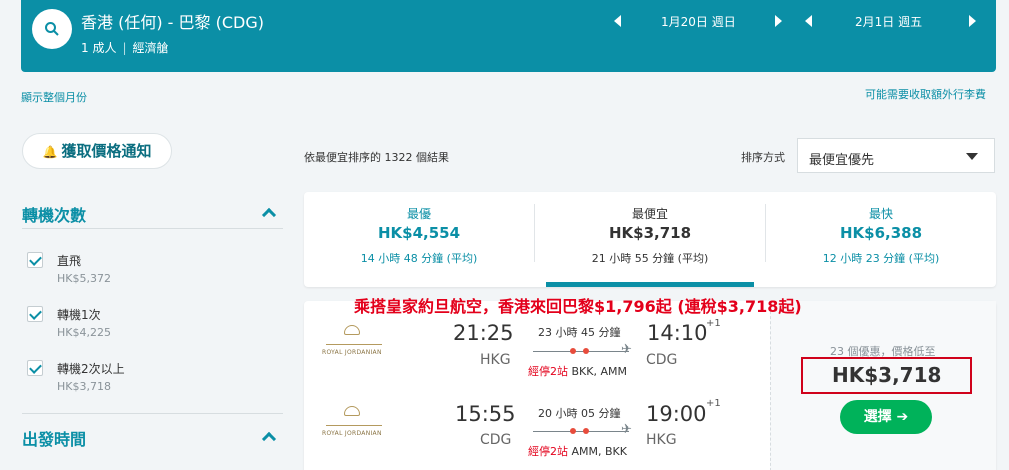  What do you see at coordinates (881, 258) in the screenshot?
I see `tab-duration: 12 小時 23 分鐘 (平均)` at bounding box center [881, 258].